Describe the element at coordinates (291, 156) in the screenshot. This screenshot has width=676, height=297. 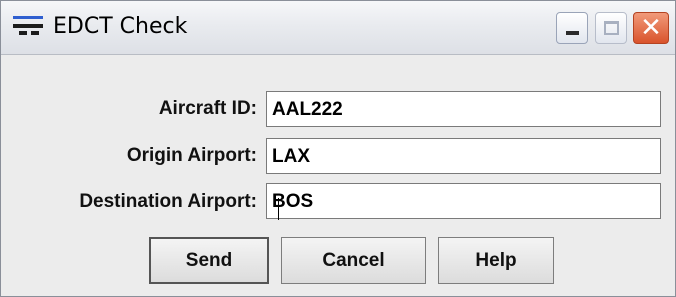
I see `origin-airport-value: LAX` at that location.